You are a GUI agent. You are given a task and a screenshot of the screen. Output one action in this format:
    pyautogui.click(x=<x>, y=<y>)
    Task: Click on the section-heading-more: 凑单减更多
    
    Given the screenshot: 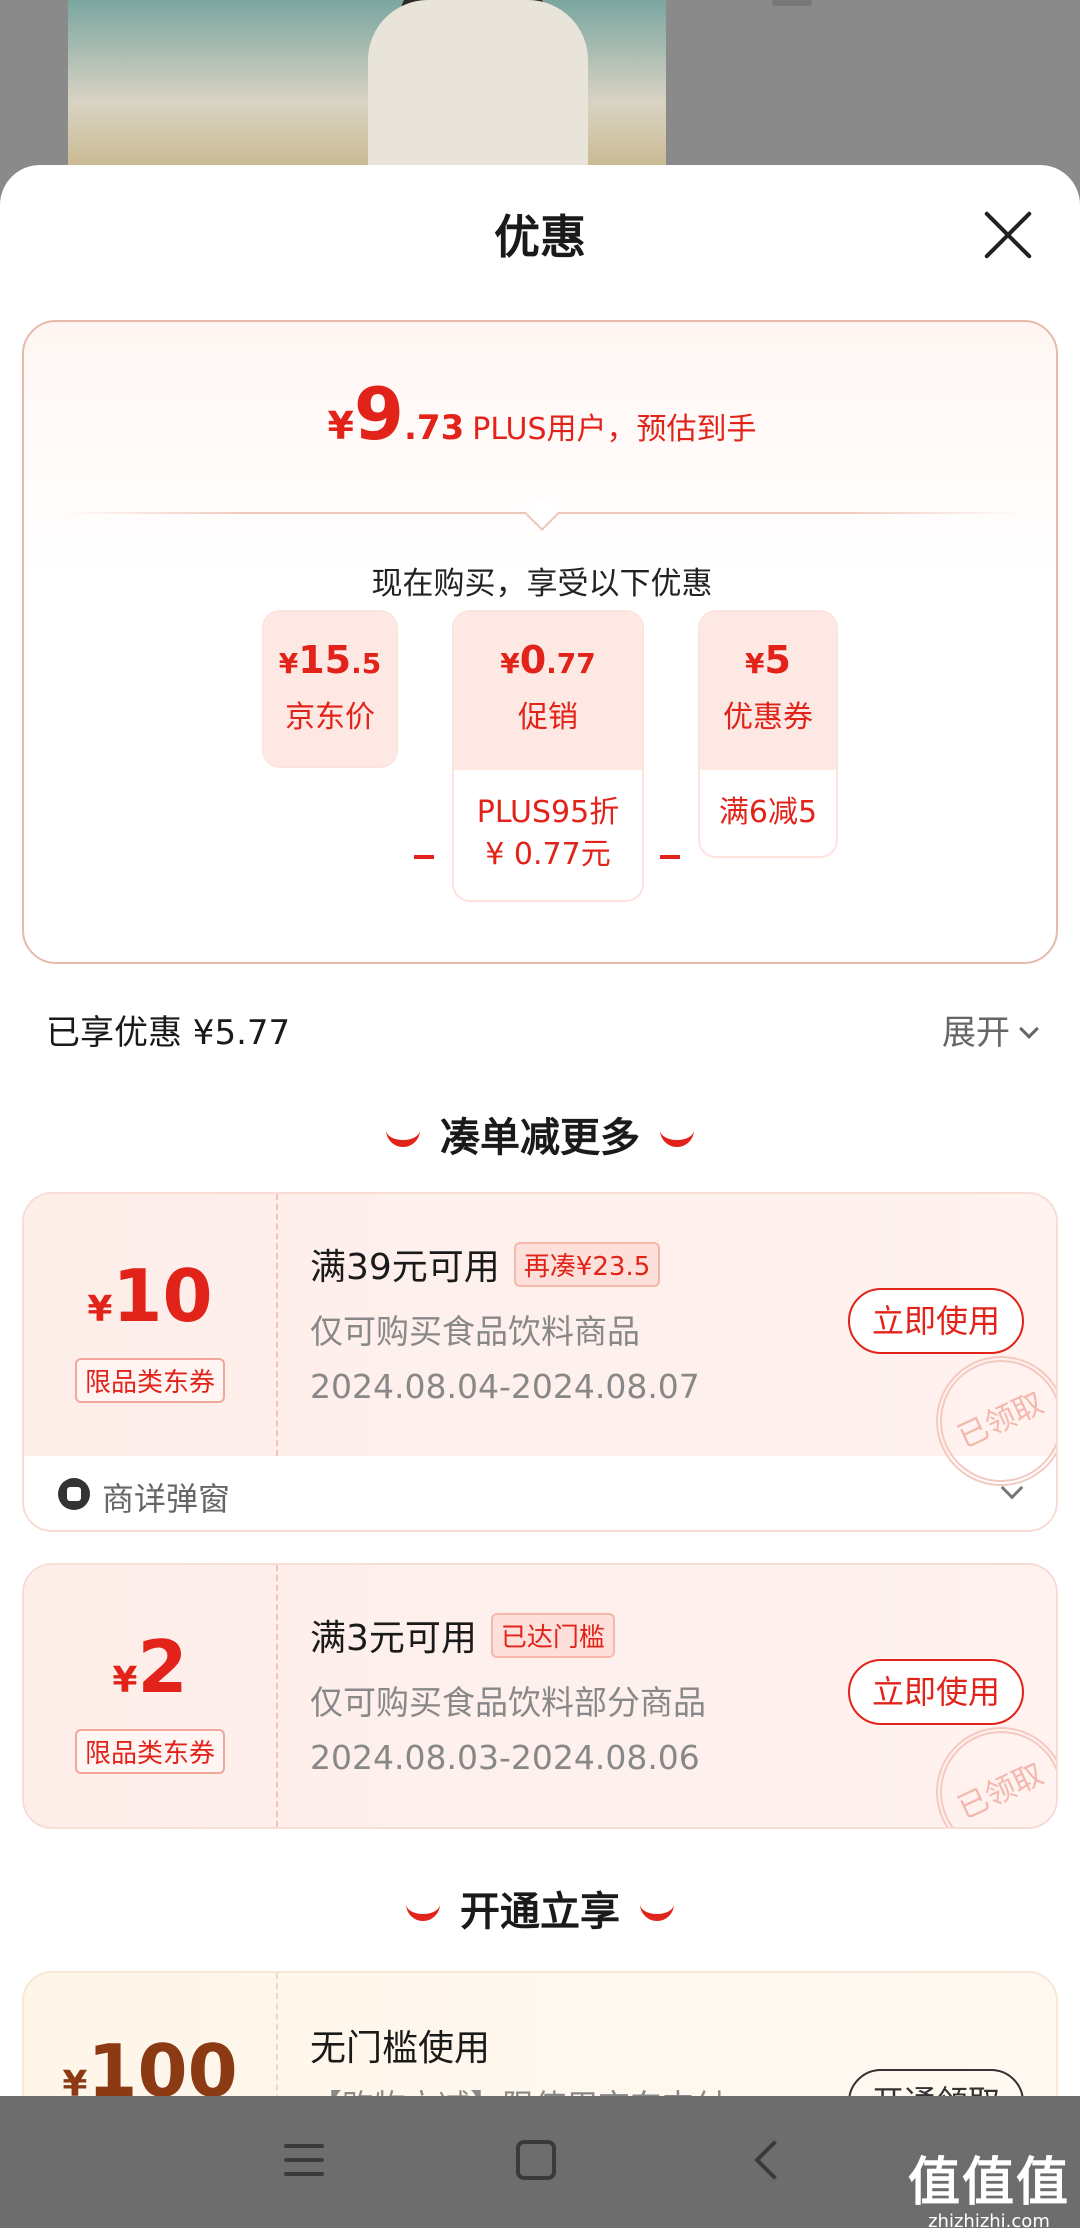 What is the action you would take?
    pyautogui.click(x=540, y=1134)
    